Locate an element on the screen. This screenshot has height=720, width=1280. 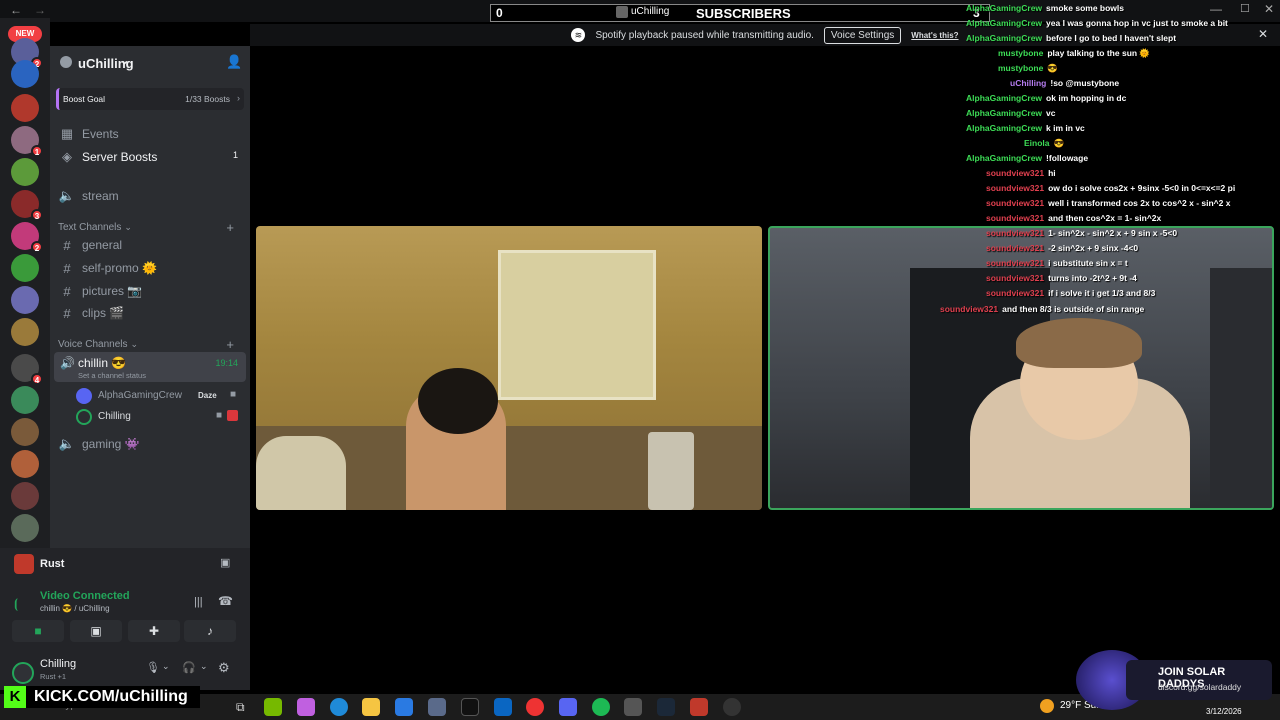
category-label: Text Channels is located at coordinates (90, 227).